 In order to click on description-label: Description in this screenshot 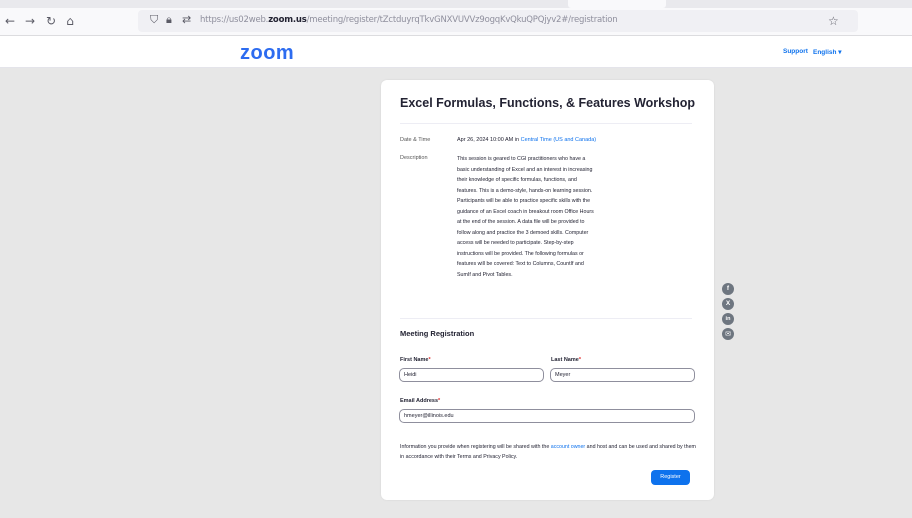, I will do `click(414, 158)`.